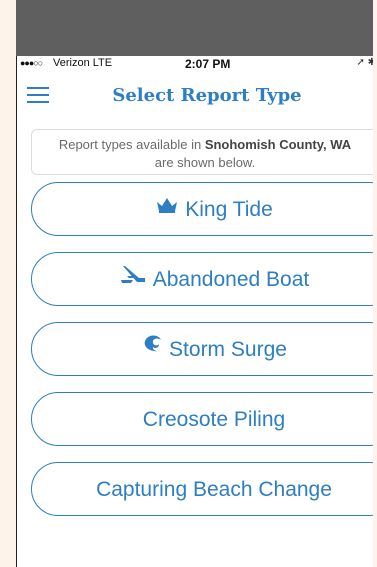 The width and height of the screenshot is (377, 567). I want to click on report-type-label: Abandoned Boat, so click(231, 279).